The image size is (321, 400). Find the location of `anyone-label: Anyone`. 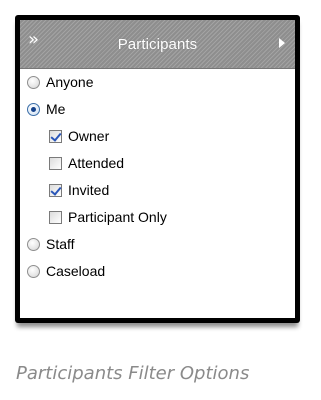

anyone-label: Anyone is located at coordinates (70, 82).